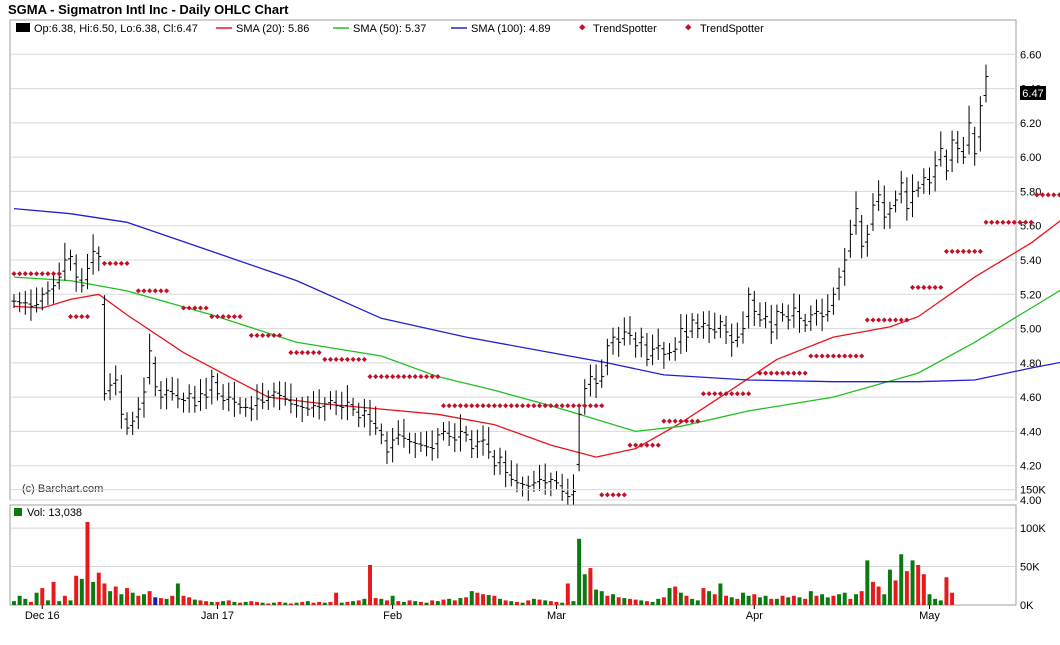 Image resolution: width=1060 pixels, height=645 pixels. Describe the element at coordinates (54, 513) in the screenshot. I see `volume-label: Vol: 13,038` at that location.